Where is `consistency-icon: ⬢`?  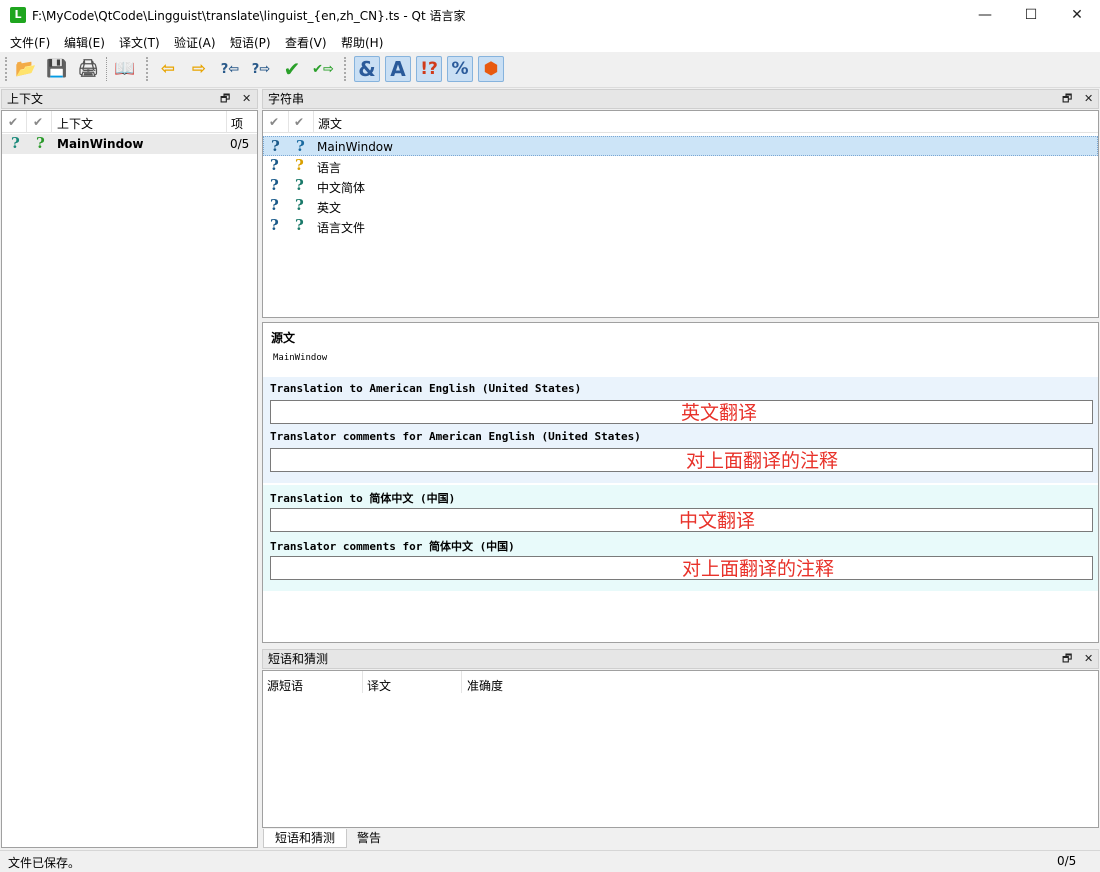
consistency-icon: ⬢ is located at coordinates (491, 69).